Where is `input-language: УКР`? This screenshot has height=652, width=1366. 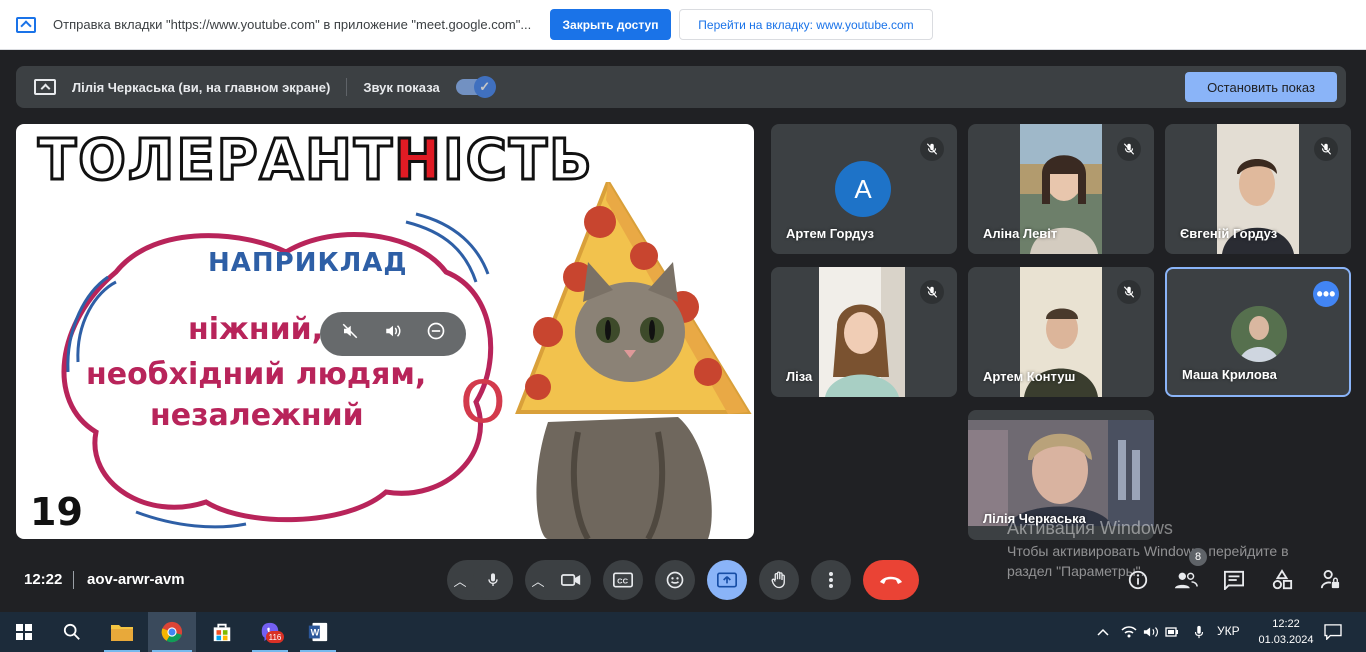 input-language: УКР is located at coordinates (1228, 631).